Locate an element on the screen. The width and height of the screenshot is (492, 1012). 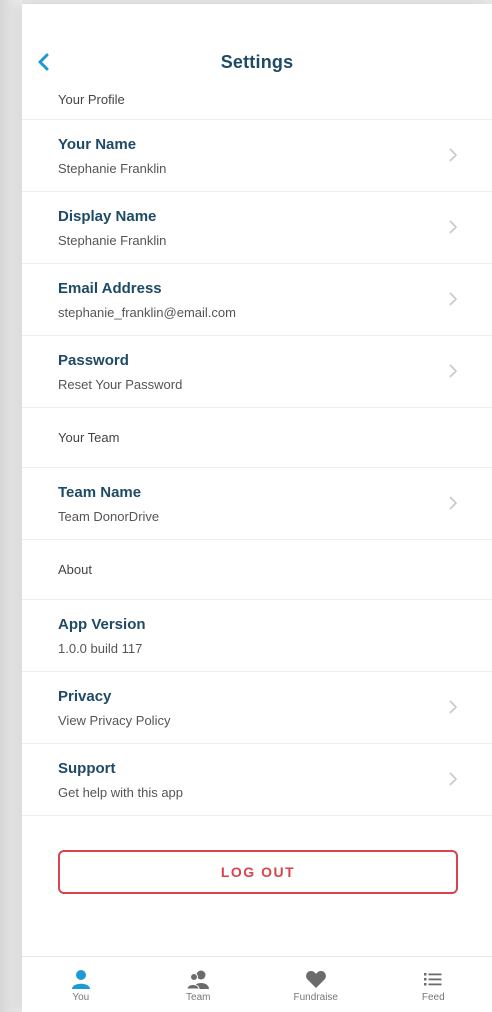
row-label: Support is located at coordinates (87, 768).